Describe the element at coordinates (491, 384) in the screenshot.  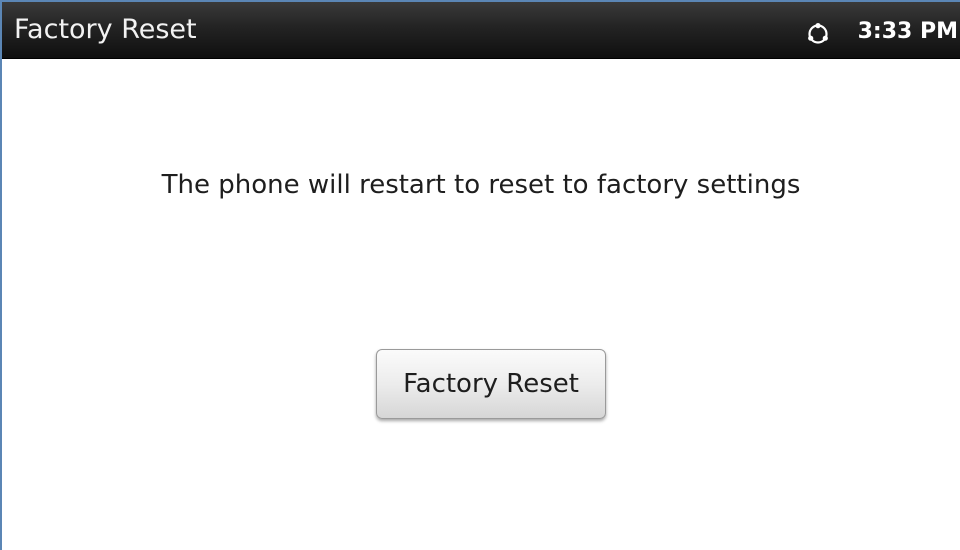
I see `factory-reset-button: Factory Reset` at that location.